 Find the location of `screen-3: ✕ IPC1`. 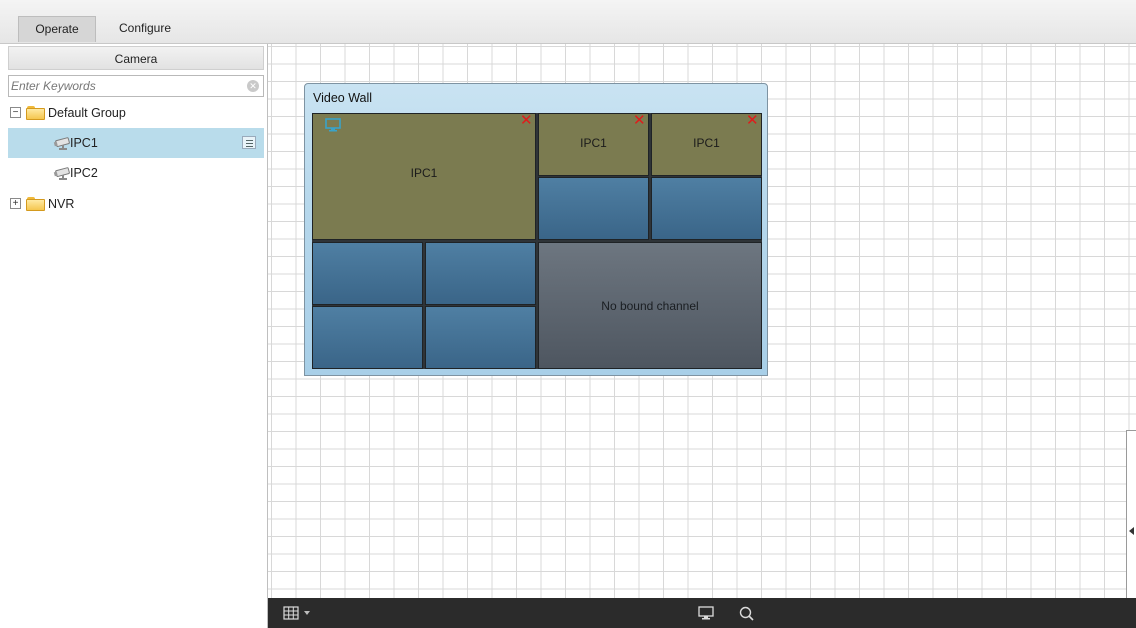

screen-3: ✕ IPC1 is located at coordinates (706, 144).